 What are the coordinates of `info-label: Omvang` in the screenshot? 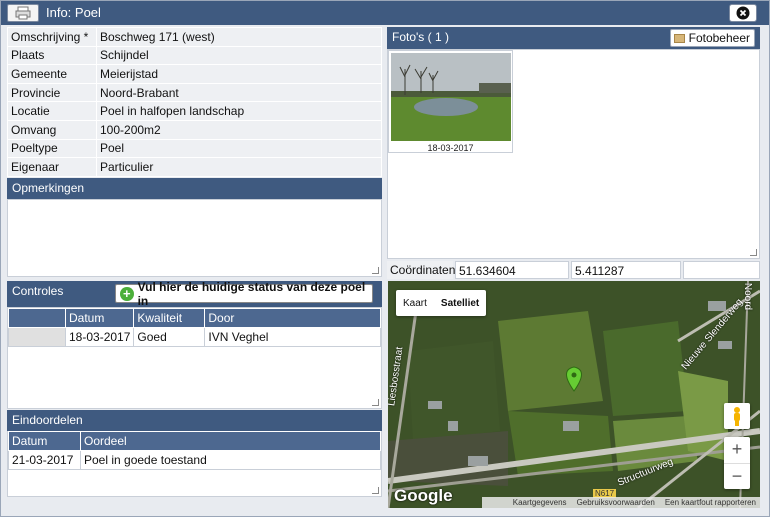 It's located at (52, 129).